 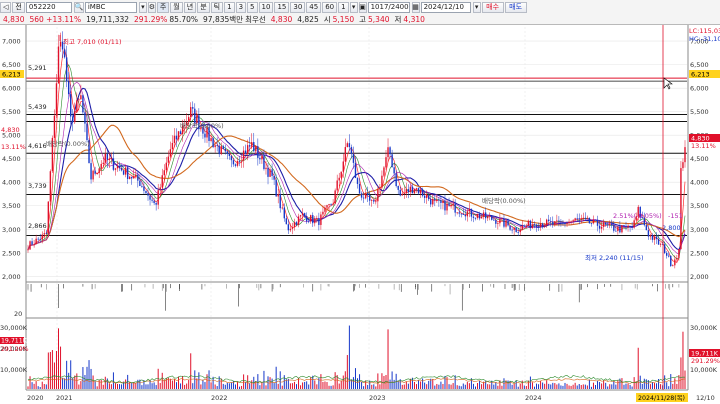 What do you see at coordinates (217, 7) in the screenshot?
I see `period-tab-tick: 틱` at bounding box center [217, 7].